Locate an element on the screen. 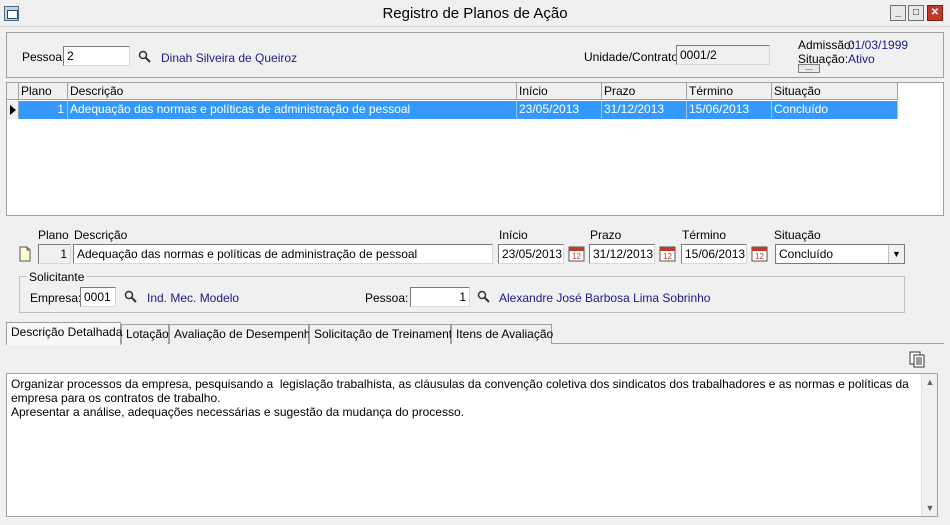 The image size is (950, 525). empresa-input: 0001 is located at coordinates (98, 297).